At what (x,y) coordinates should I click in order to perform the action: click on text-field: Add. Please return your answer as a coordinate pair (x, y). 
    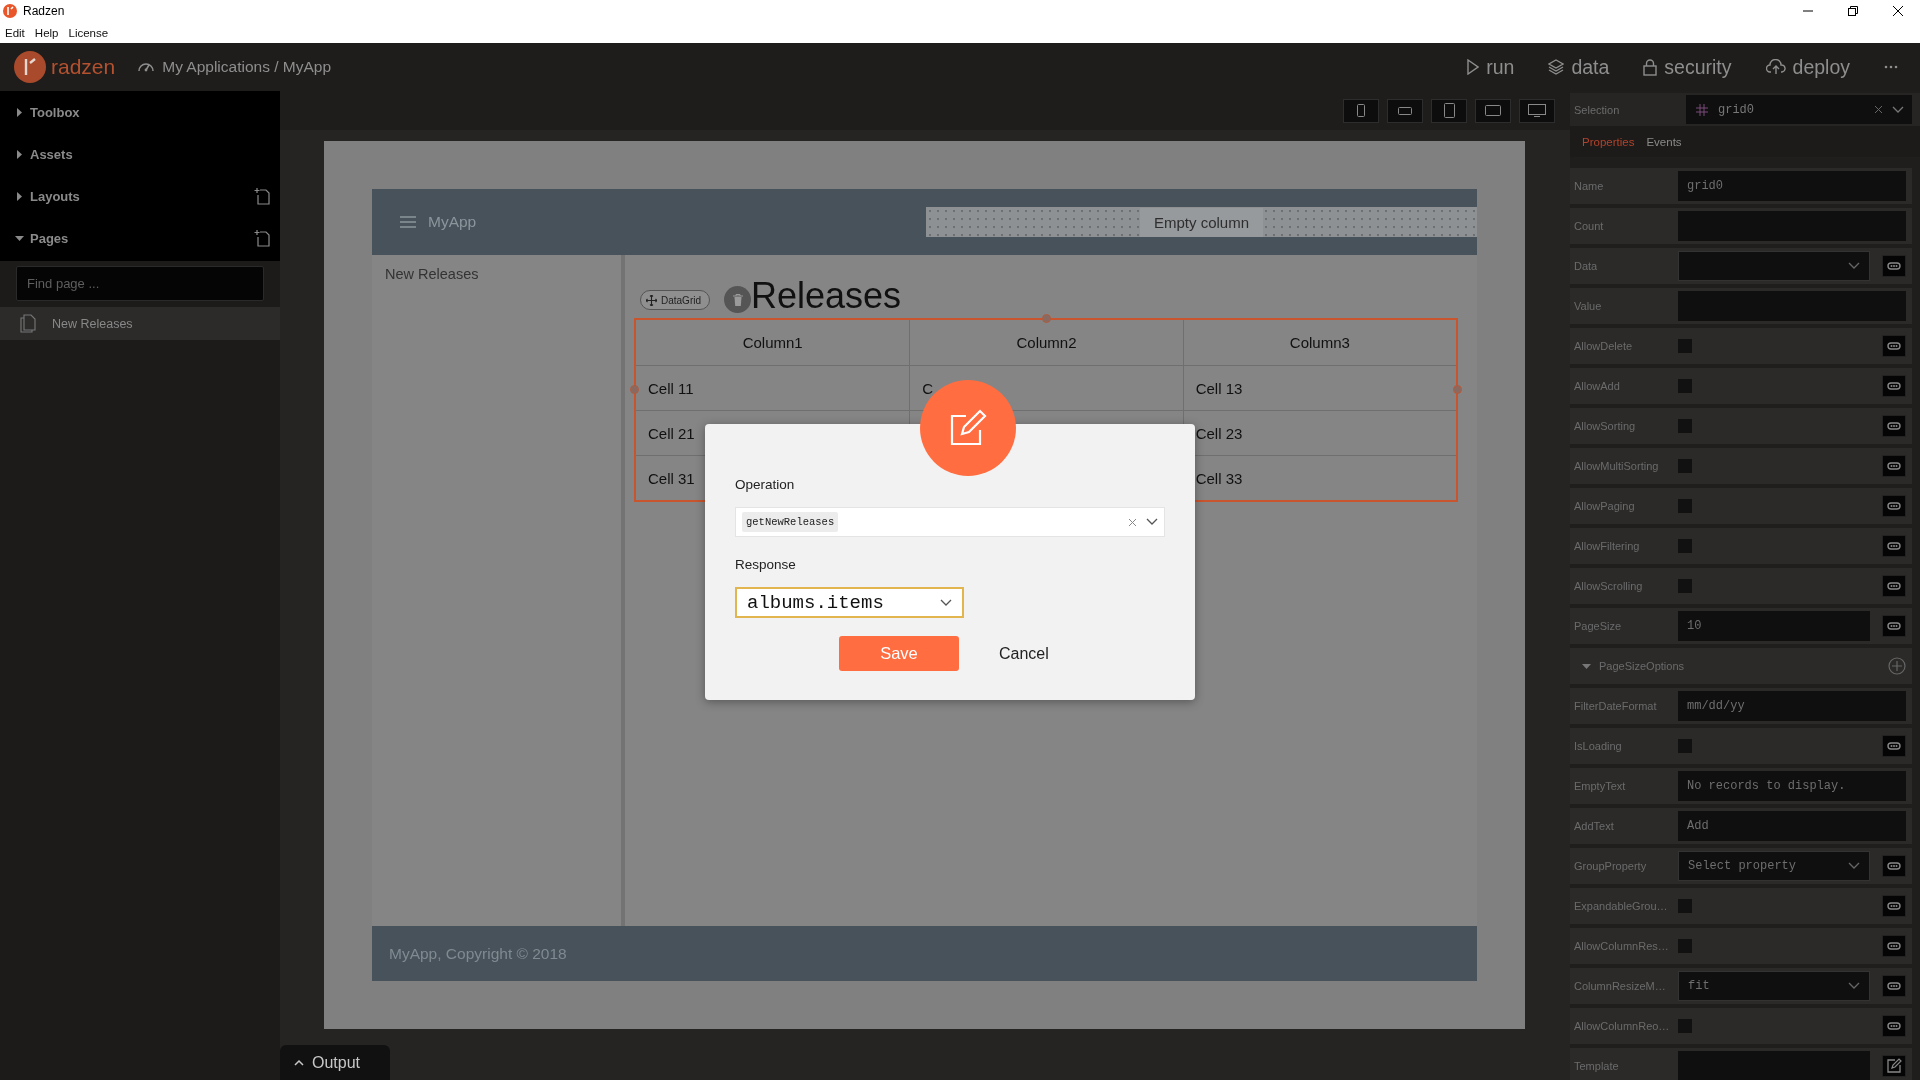
    Looking at the image, I should click on (1792, 826).